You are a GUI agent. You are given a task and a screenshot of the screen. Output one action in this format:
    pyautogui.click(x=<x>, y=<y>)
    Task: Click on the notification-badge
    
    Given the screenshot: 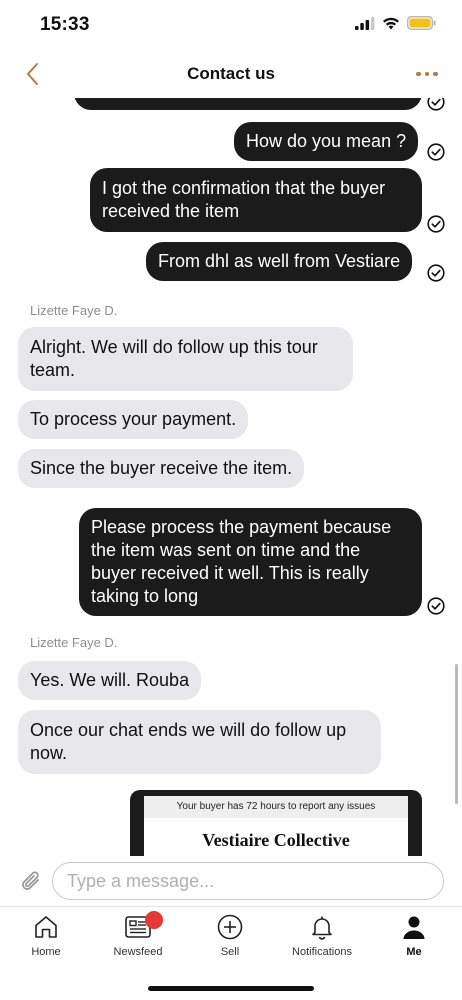 What is the action you would take?
    pyautogui.click(x=154, y=920)
    